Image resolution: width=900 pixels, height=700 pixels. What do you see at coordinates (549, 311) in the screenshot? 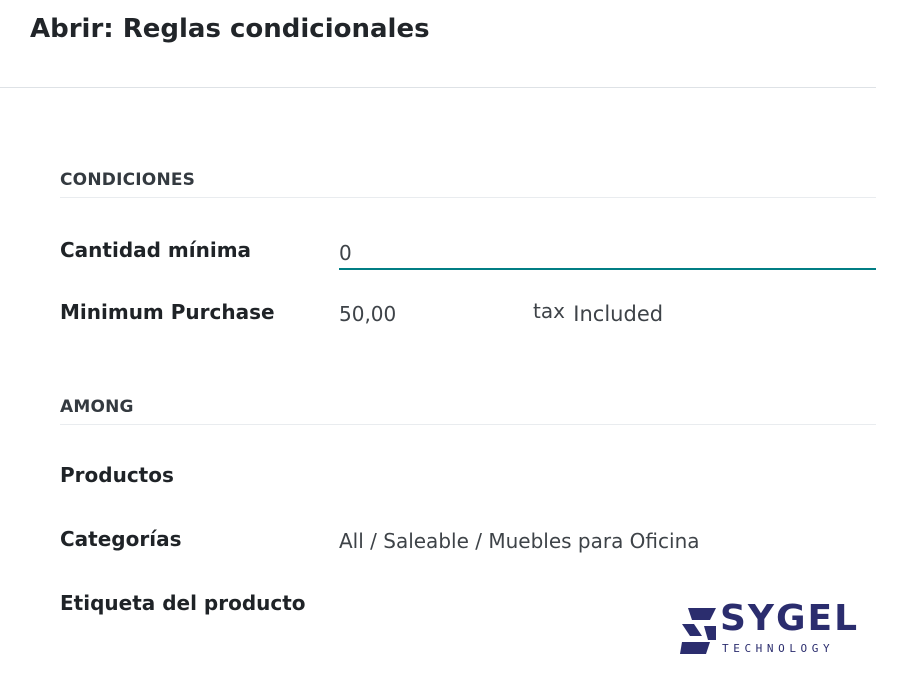
I see `tax-word: tax` at bounding box center [549, 311].